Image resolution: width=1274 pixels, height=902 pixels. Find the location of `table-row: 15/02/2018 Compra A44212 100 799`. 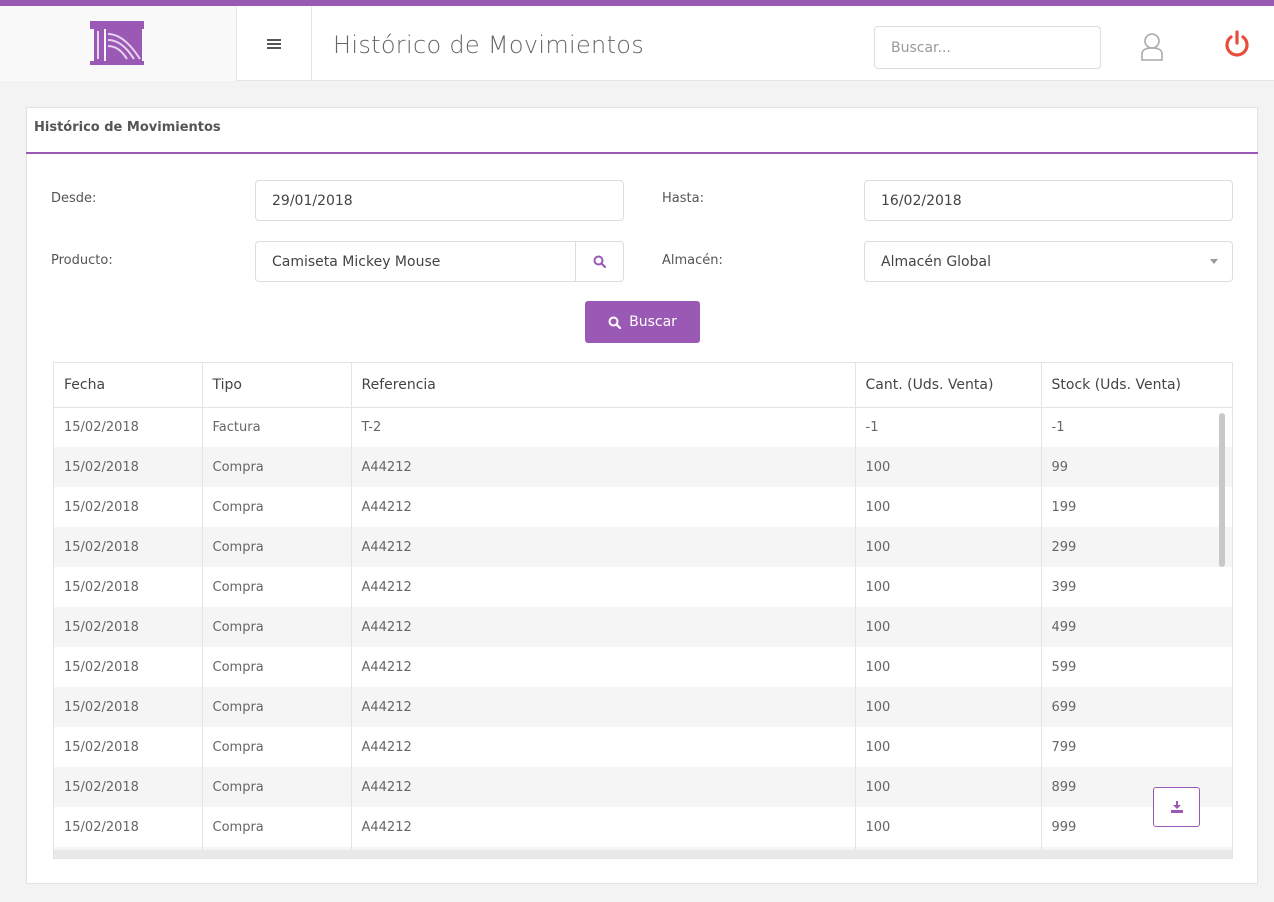

table-row: 15/02/2018 Compra A44212 100 799 is located at coordinates (643, 747).